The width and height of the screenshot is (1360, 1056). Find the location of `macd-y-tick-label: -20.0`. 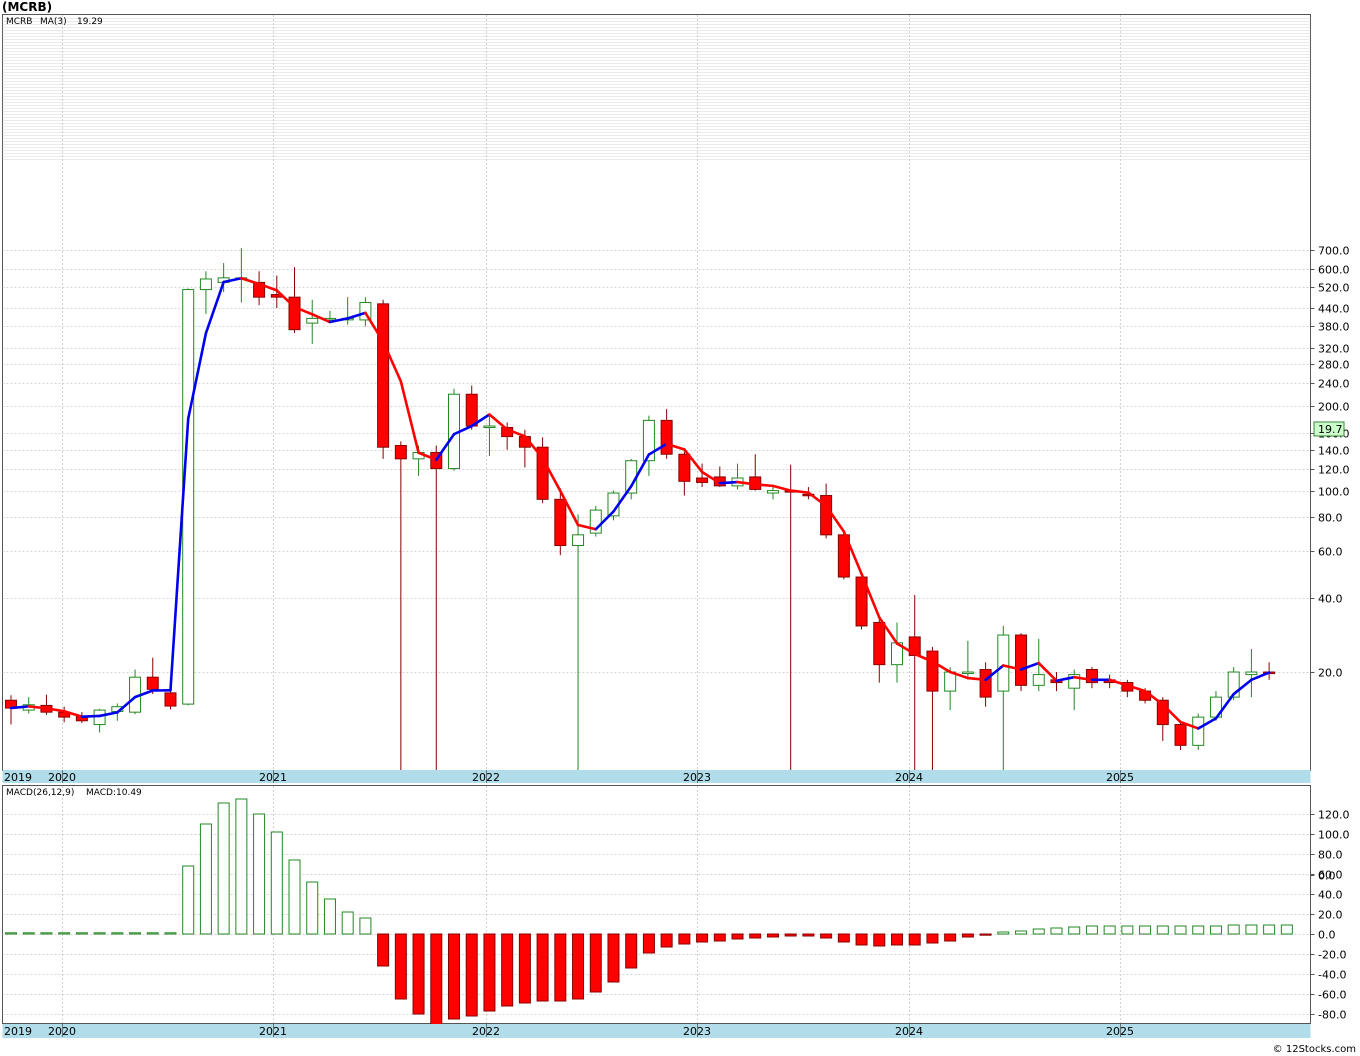

macd-y-tick-label: -20.0 is located at coordinates (1332, 955).